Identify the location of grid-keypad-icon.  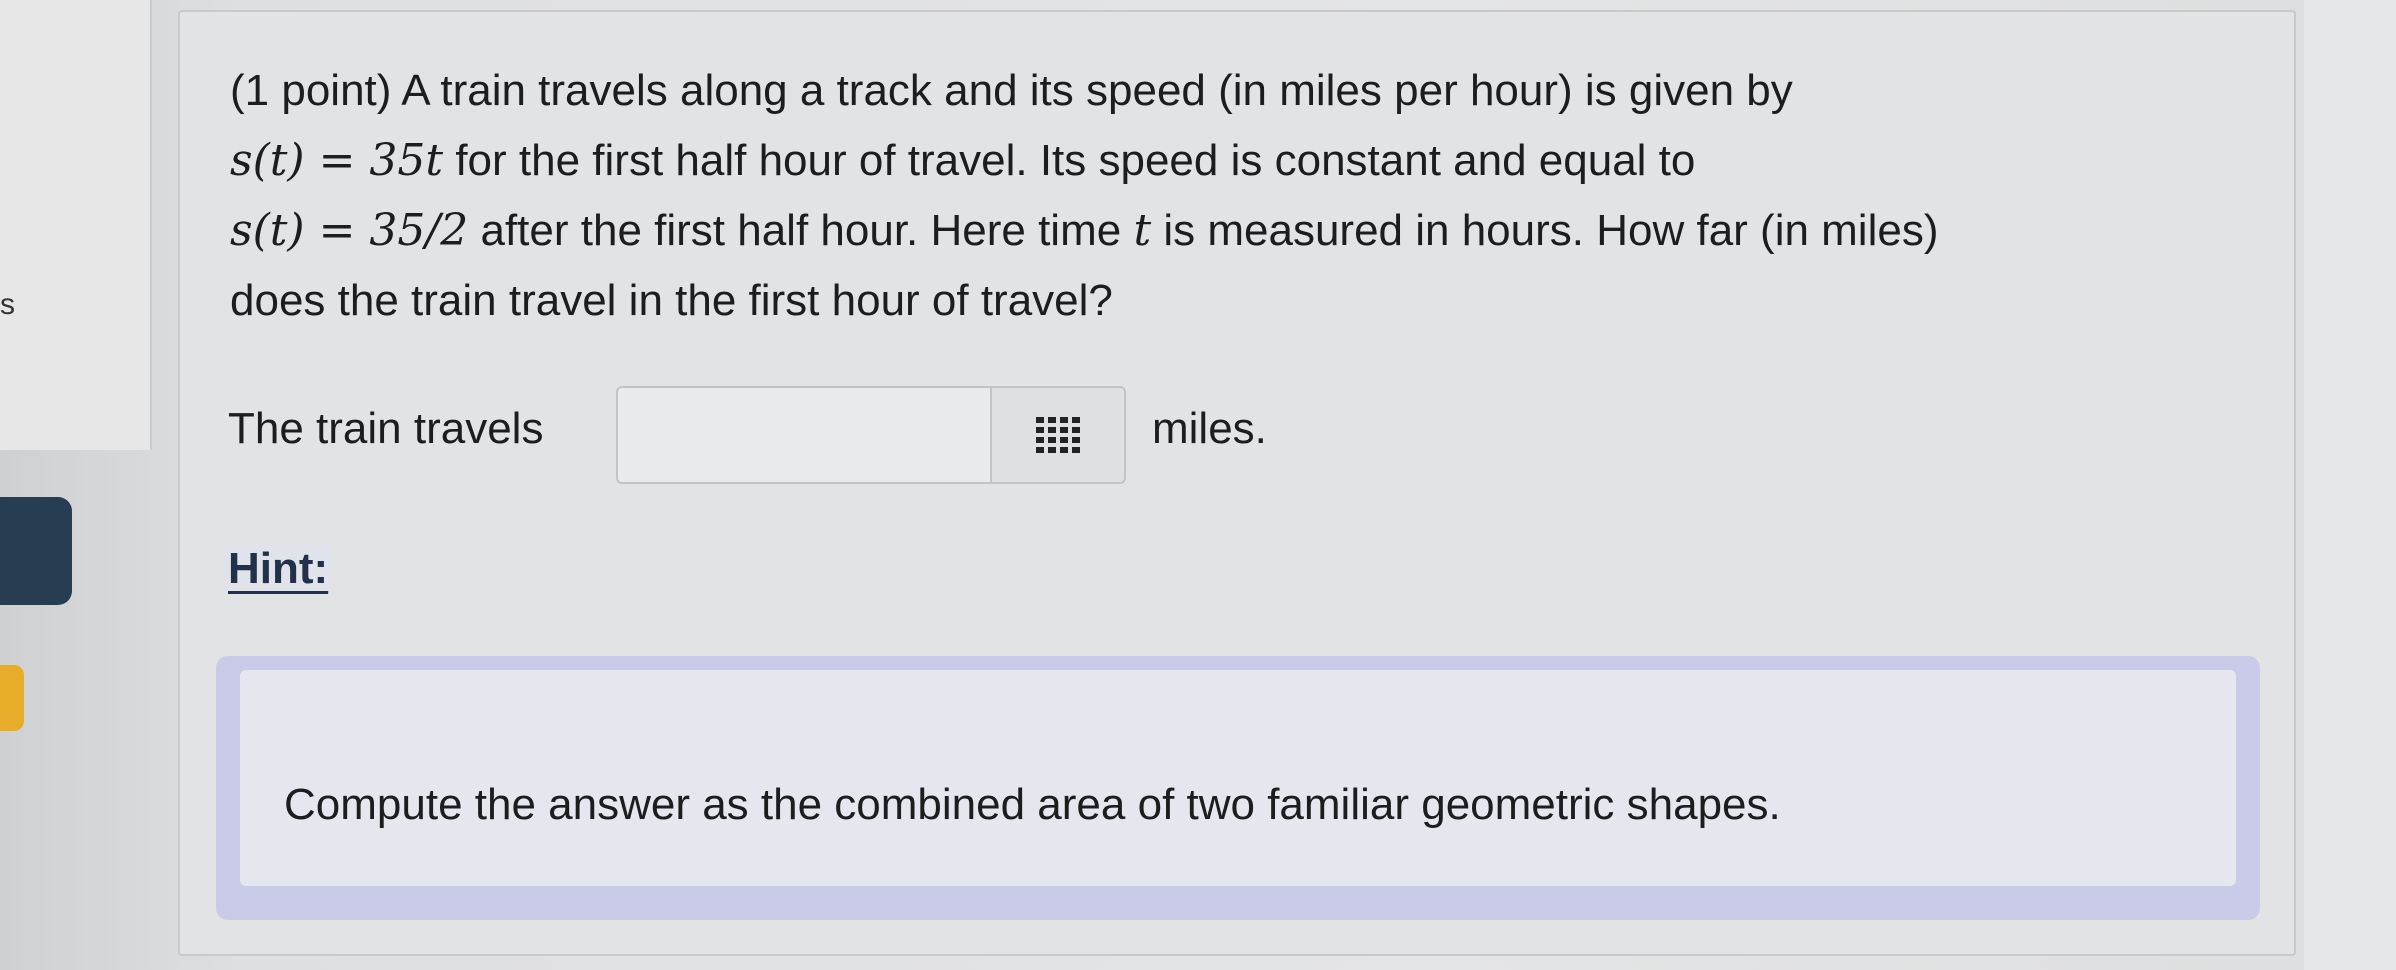
(1058, 435).